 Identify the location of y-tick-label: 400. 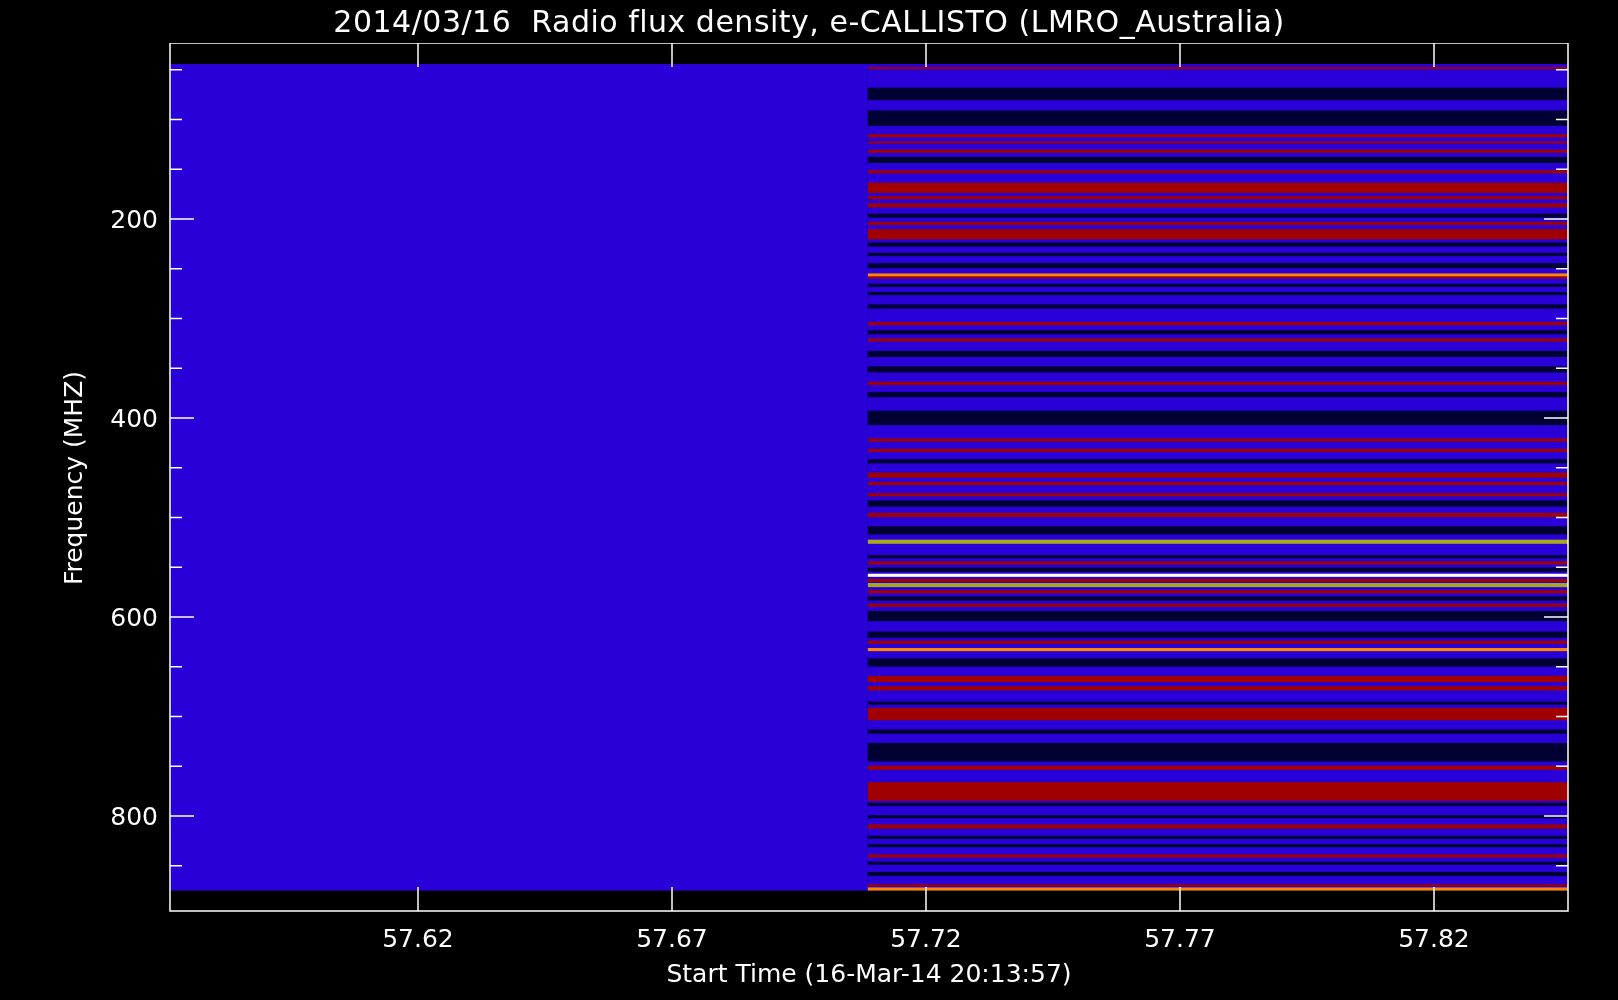
(134, 418).